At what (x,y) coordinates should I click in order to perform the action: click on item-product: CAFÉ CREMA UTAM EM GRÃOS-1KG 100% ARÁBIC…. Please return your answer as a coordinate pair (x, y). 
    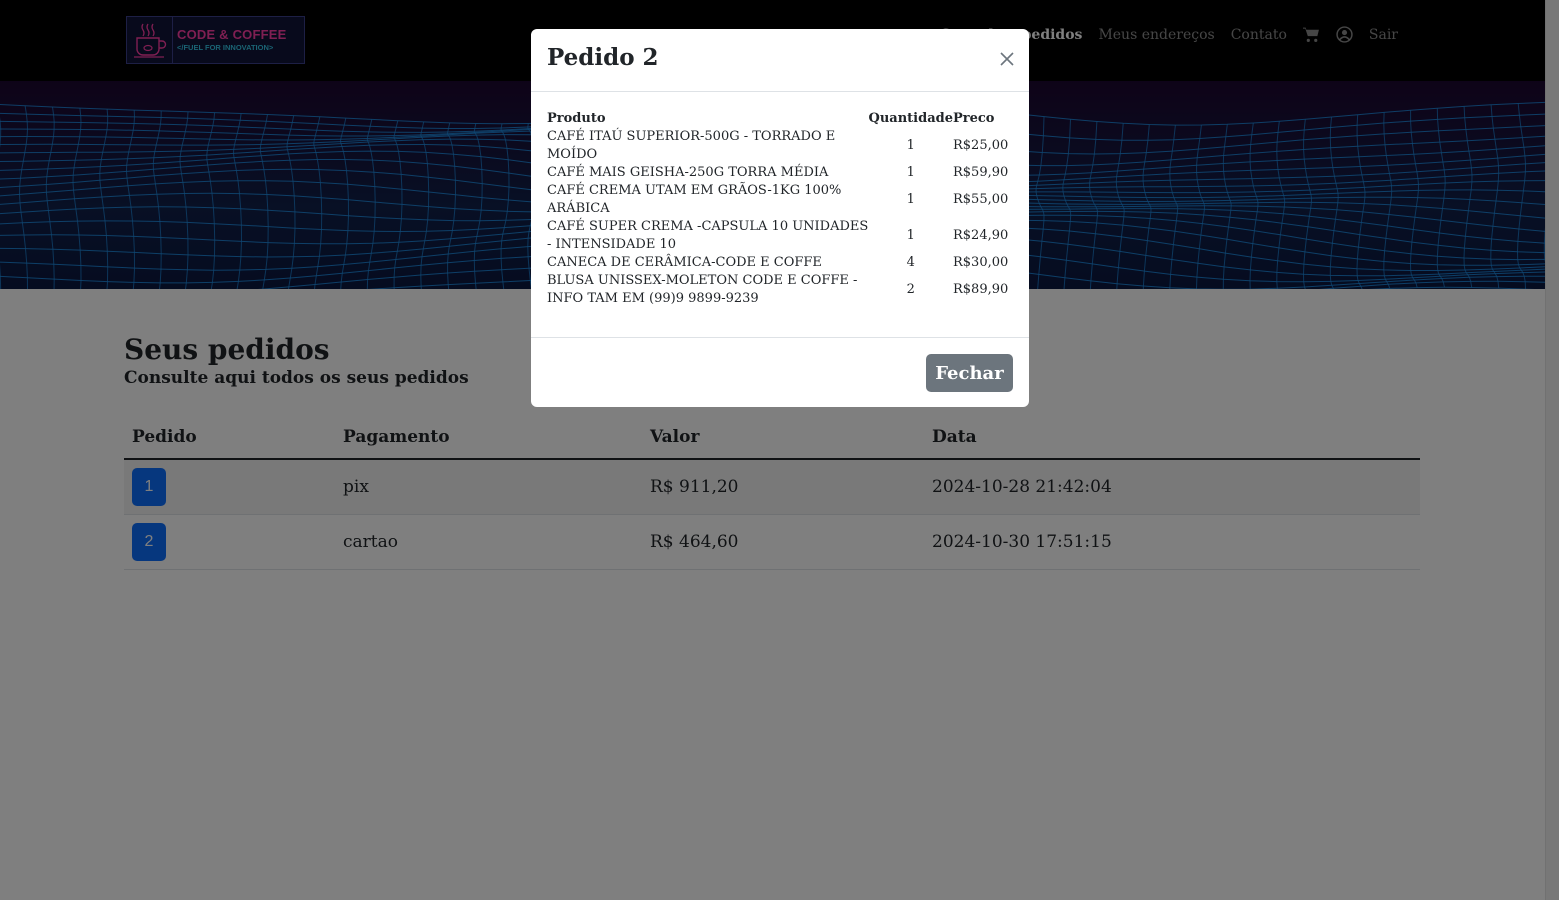
    Looking at the image, I should click on (694, 199).